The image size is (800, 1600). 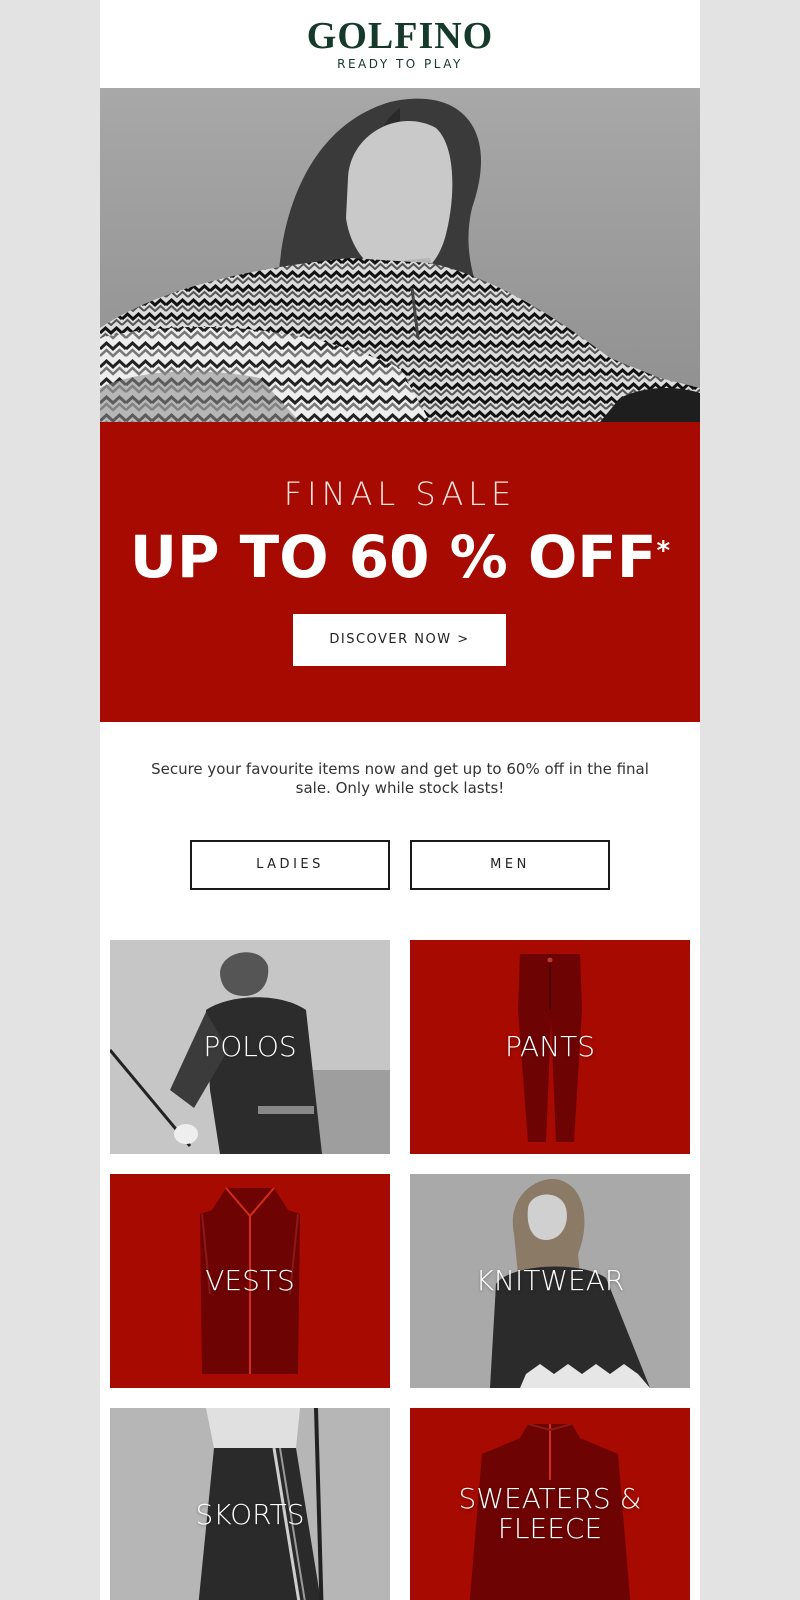 I want to click on category-label: KNITWEAR, so click(x=550, y=1280).